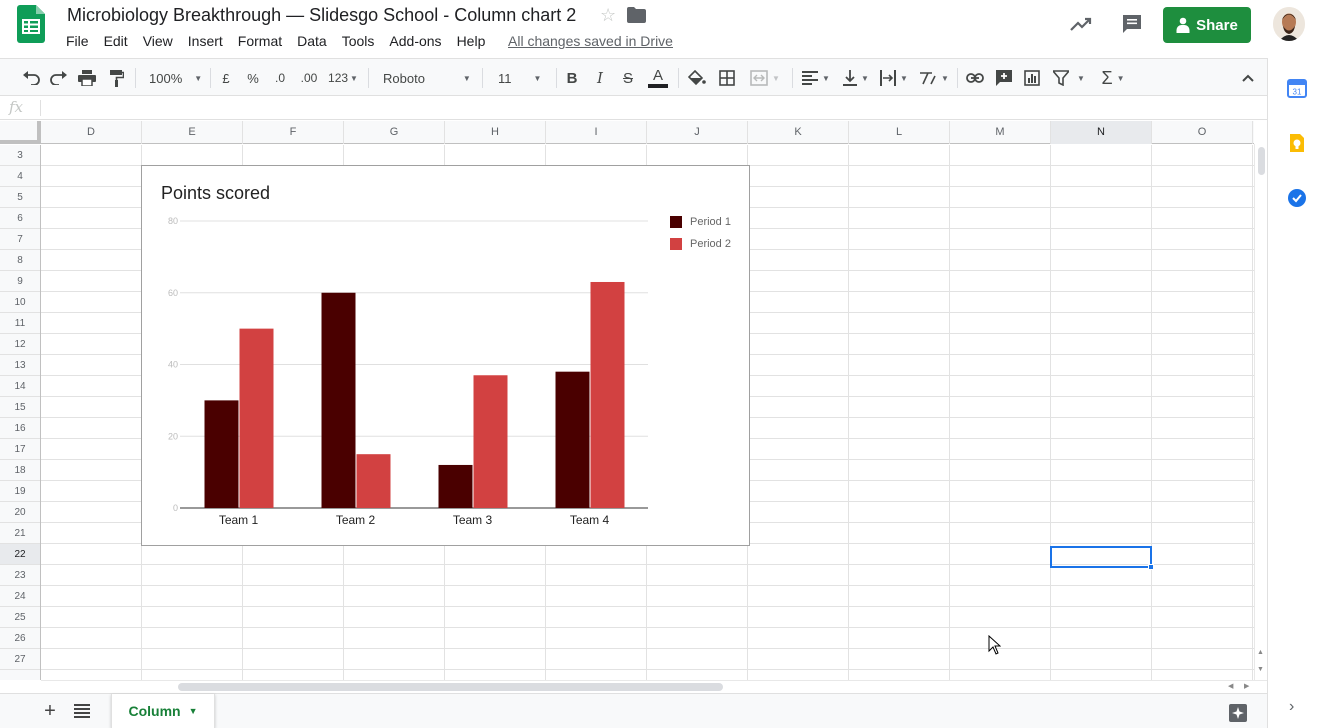 The height and width of the screenshot is (728, 1319). I want to click on horizontal-scrollbar: ◀ ▶, so click(654, 686).